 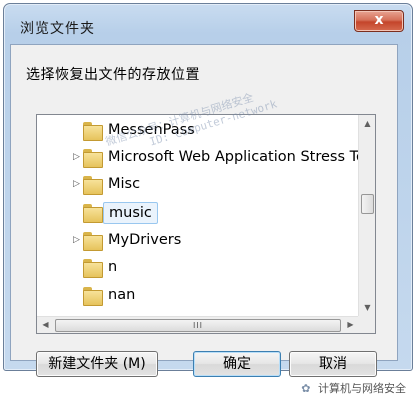 What do you see at coordinates (366, 324) in the screenshot?
I see `scrollbar-corner` at bounding box center [366, 324].